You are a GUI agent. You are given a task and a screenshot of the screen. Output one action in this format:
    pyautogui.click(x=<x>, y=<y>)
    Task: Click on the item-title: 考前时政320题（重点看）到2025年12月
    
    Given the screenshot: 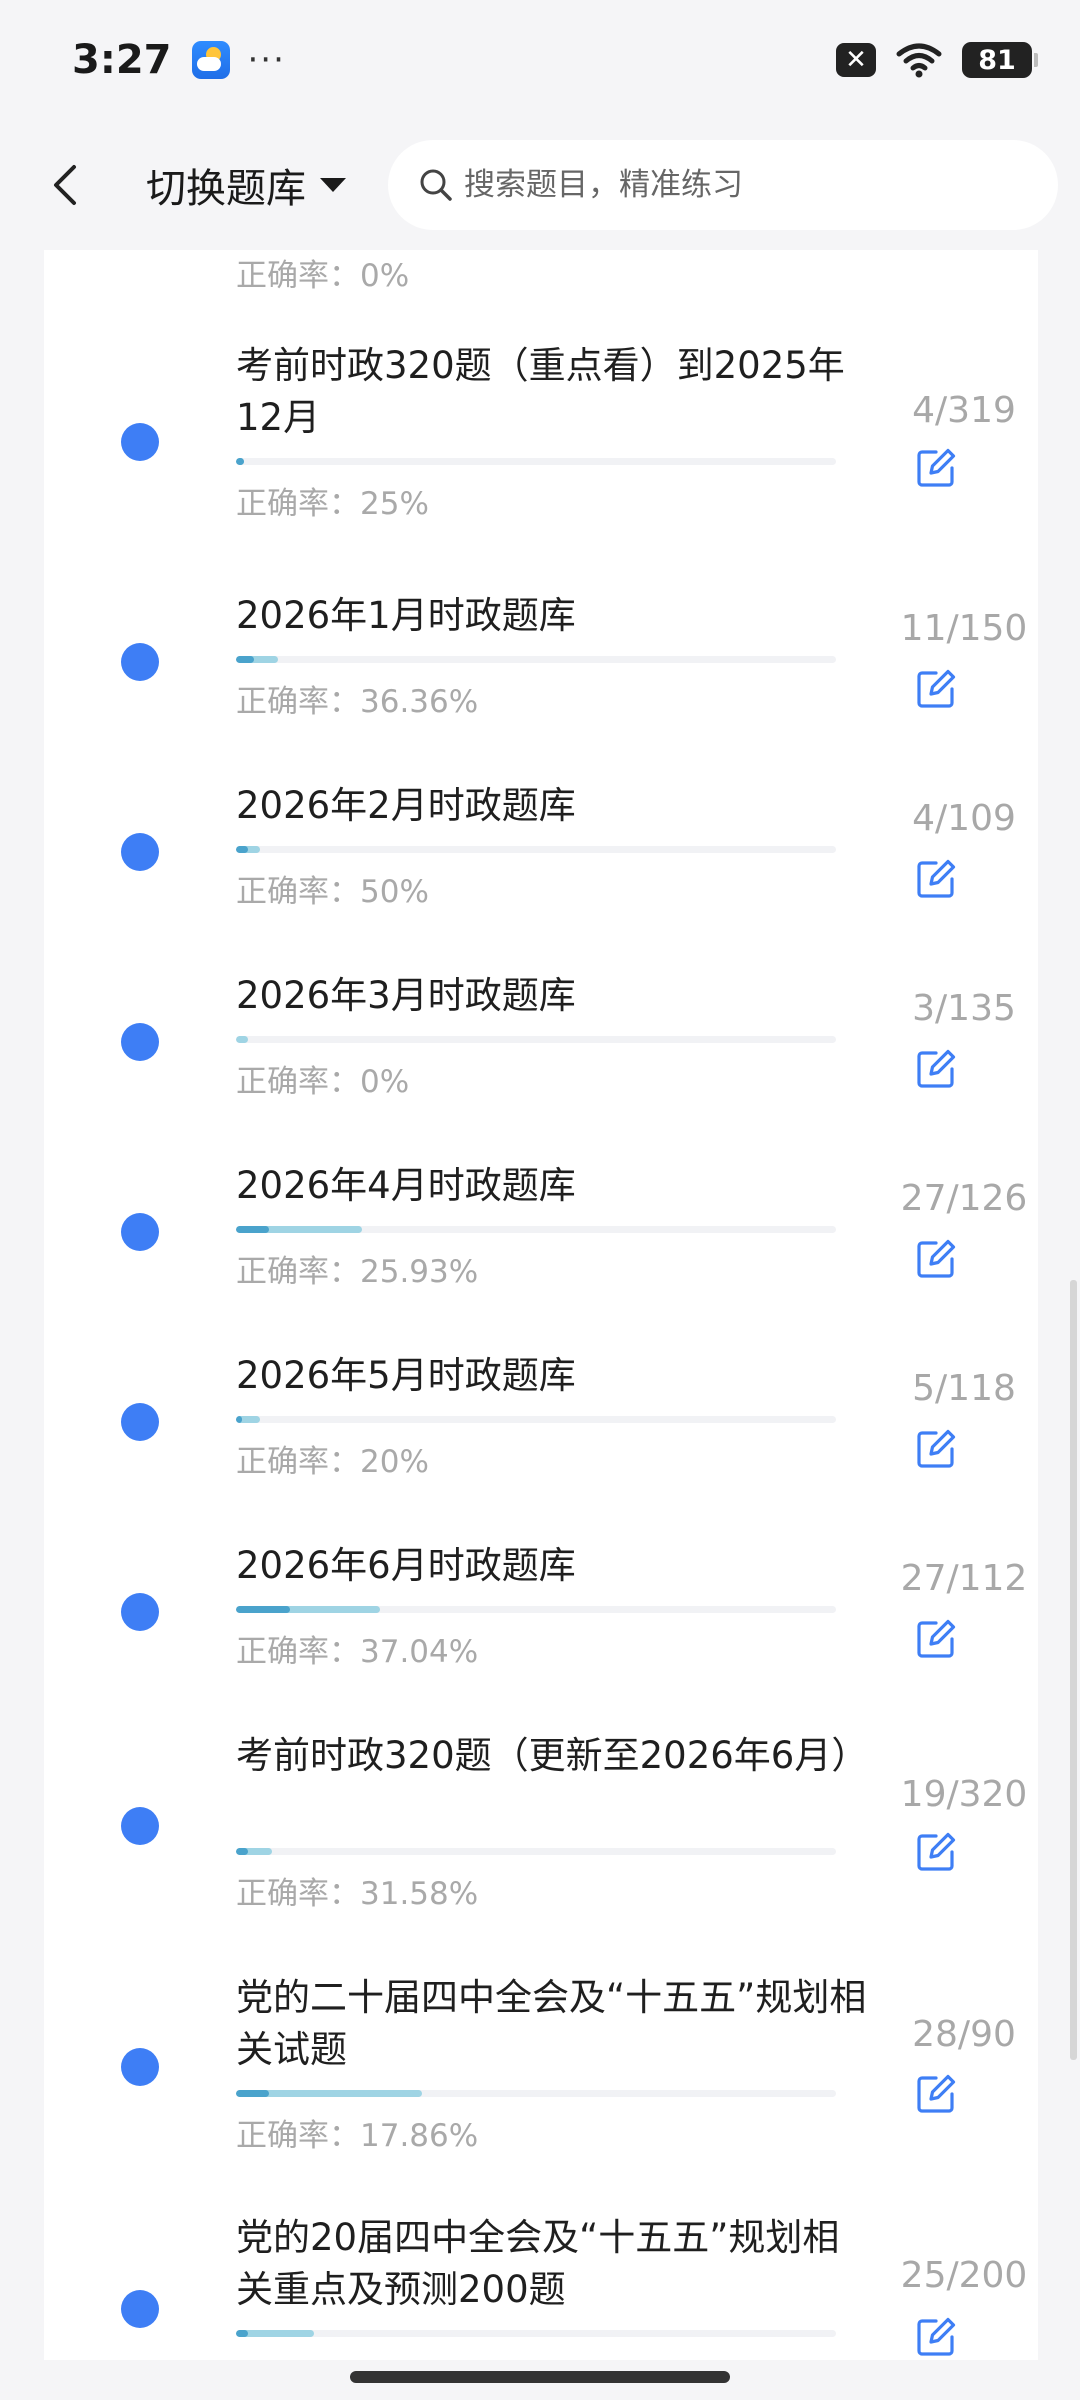 What is the action you would take?
    pyautogui.click(x=540, y=391)
    